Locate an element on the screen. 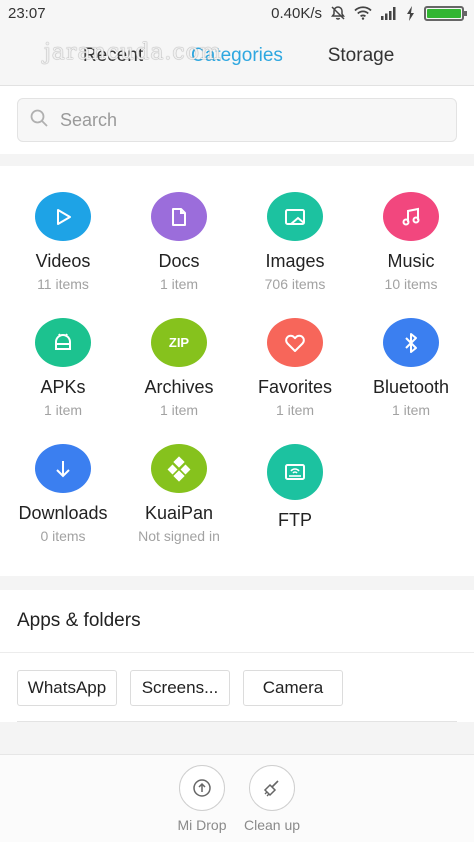 The height and width of the screenshot is (842, 474). search-section: Search is located at coordinates (237, 120).